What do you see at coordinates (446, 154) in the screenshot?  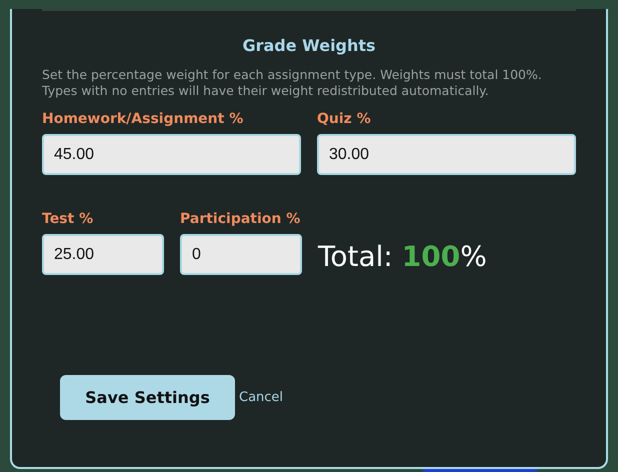 I see `input-field: 30.00` at bounding box center [446, 154].